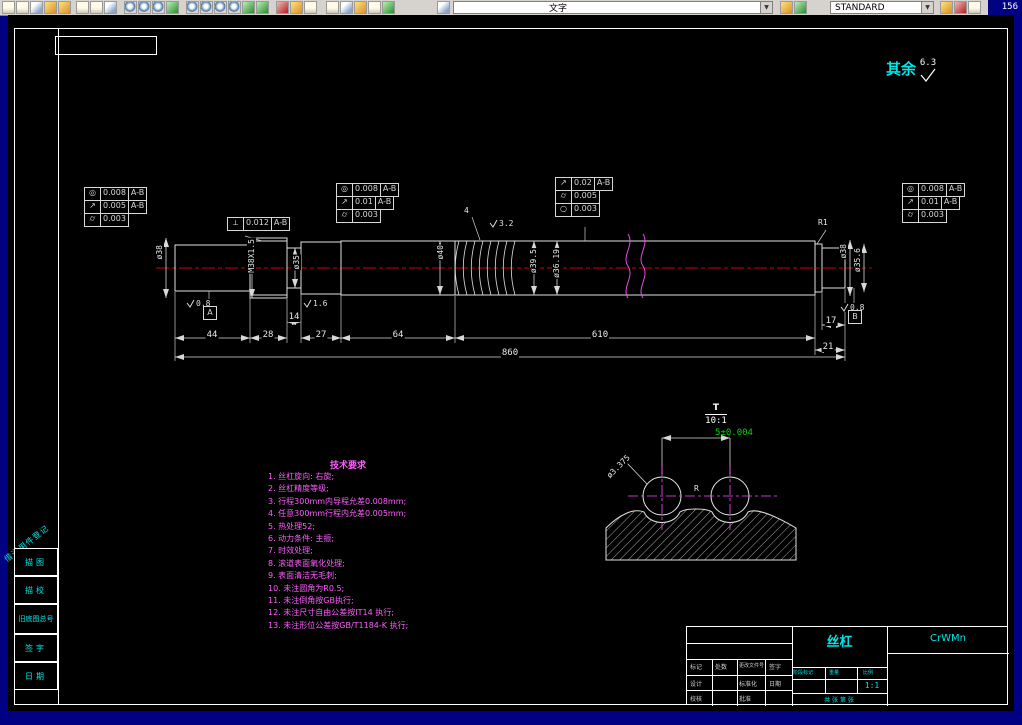 The image size is (1022, 725). I want to click on zoom-out-icon, so click(220, 7).